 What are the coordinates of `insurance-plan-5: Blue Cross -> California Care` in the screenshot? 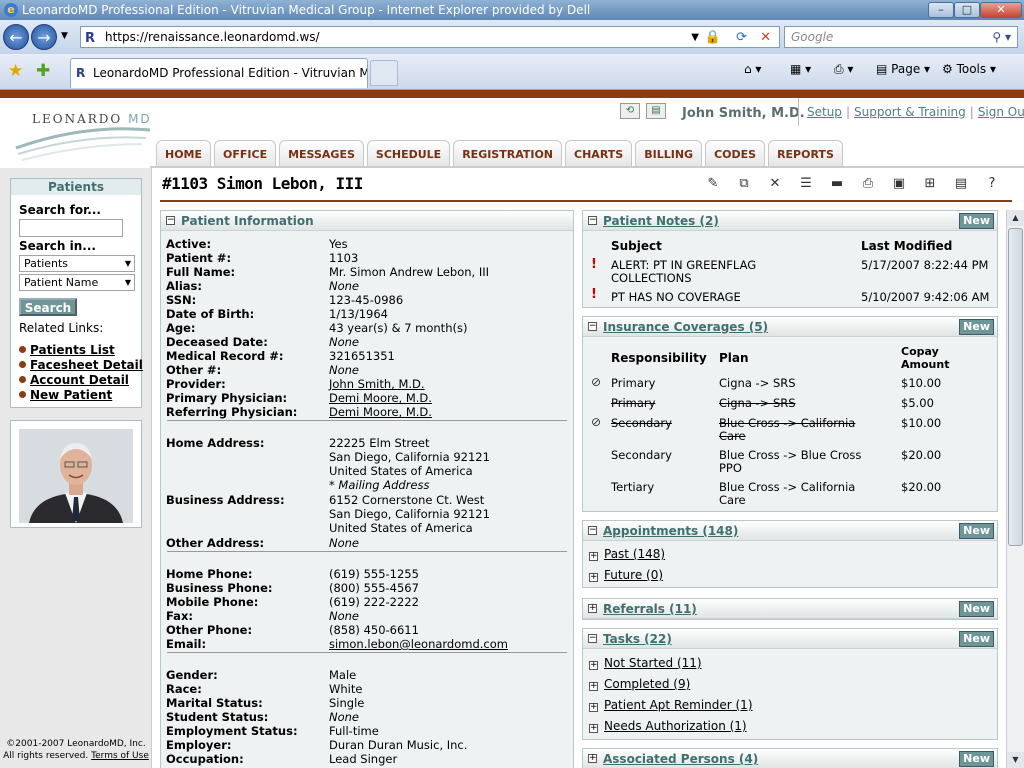 It's located at (799, 494).